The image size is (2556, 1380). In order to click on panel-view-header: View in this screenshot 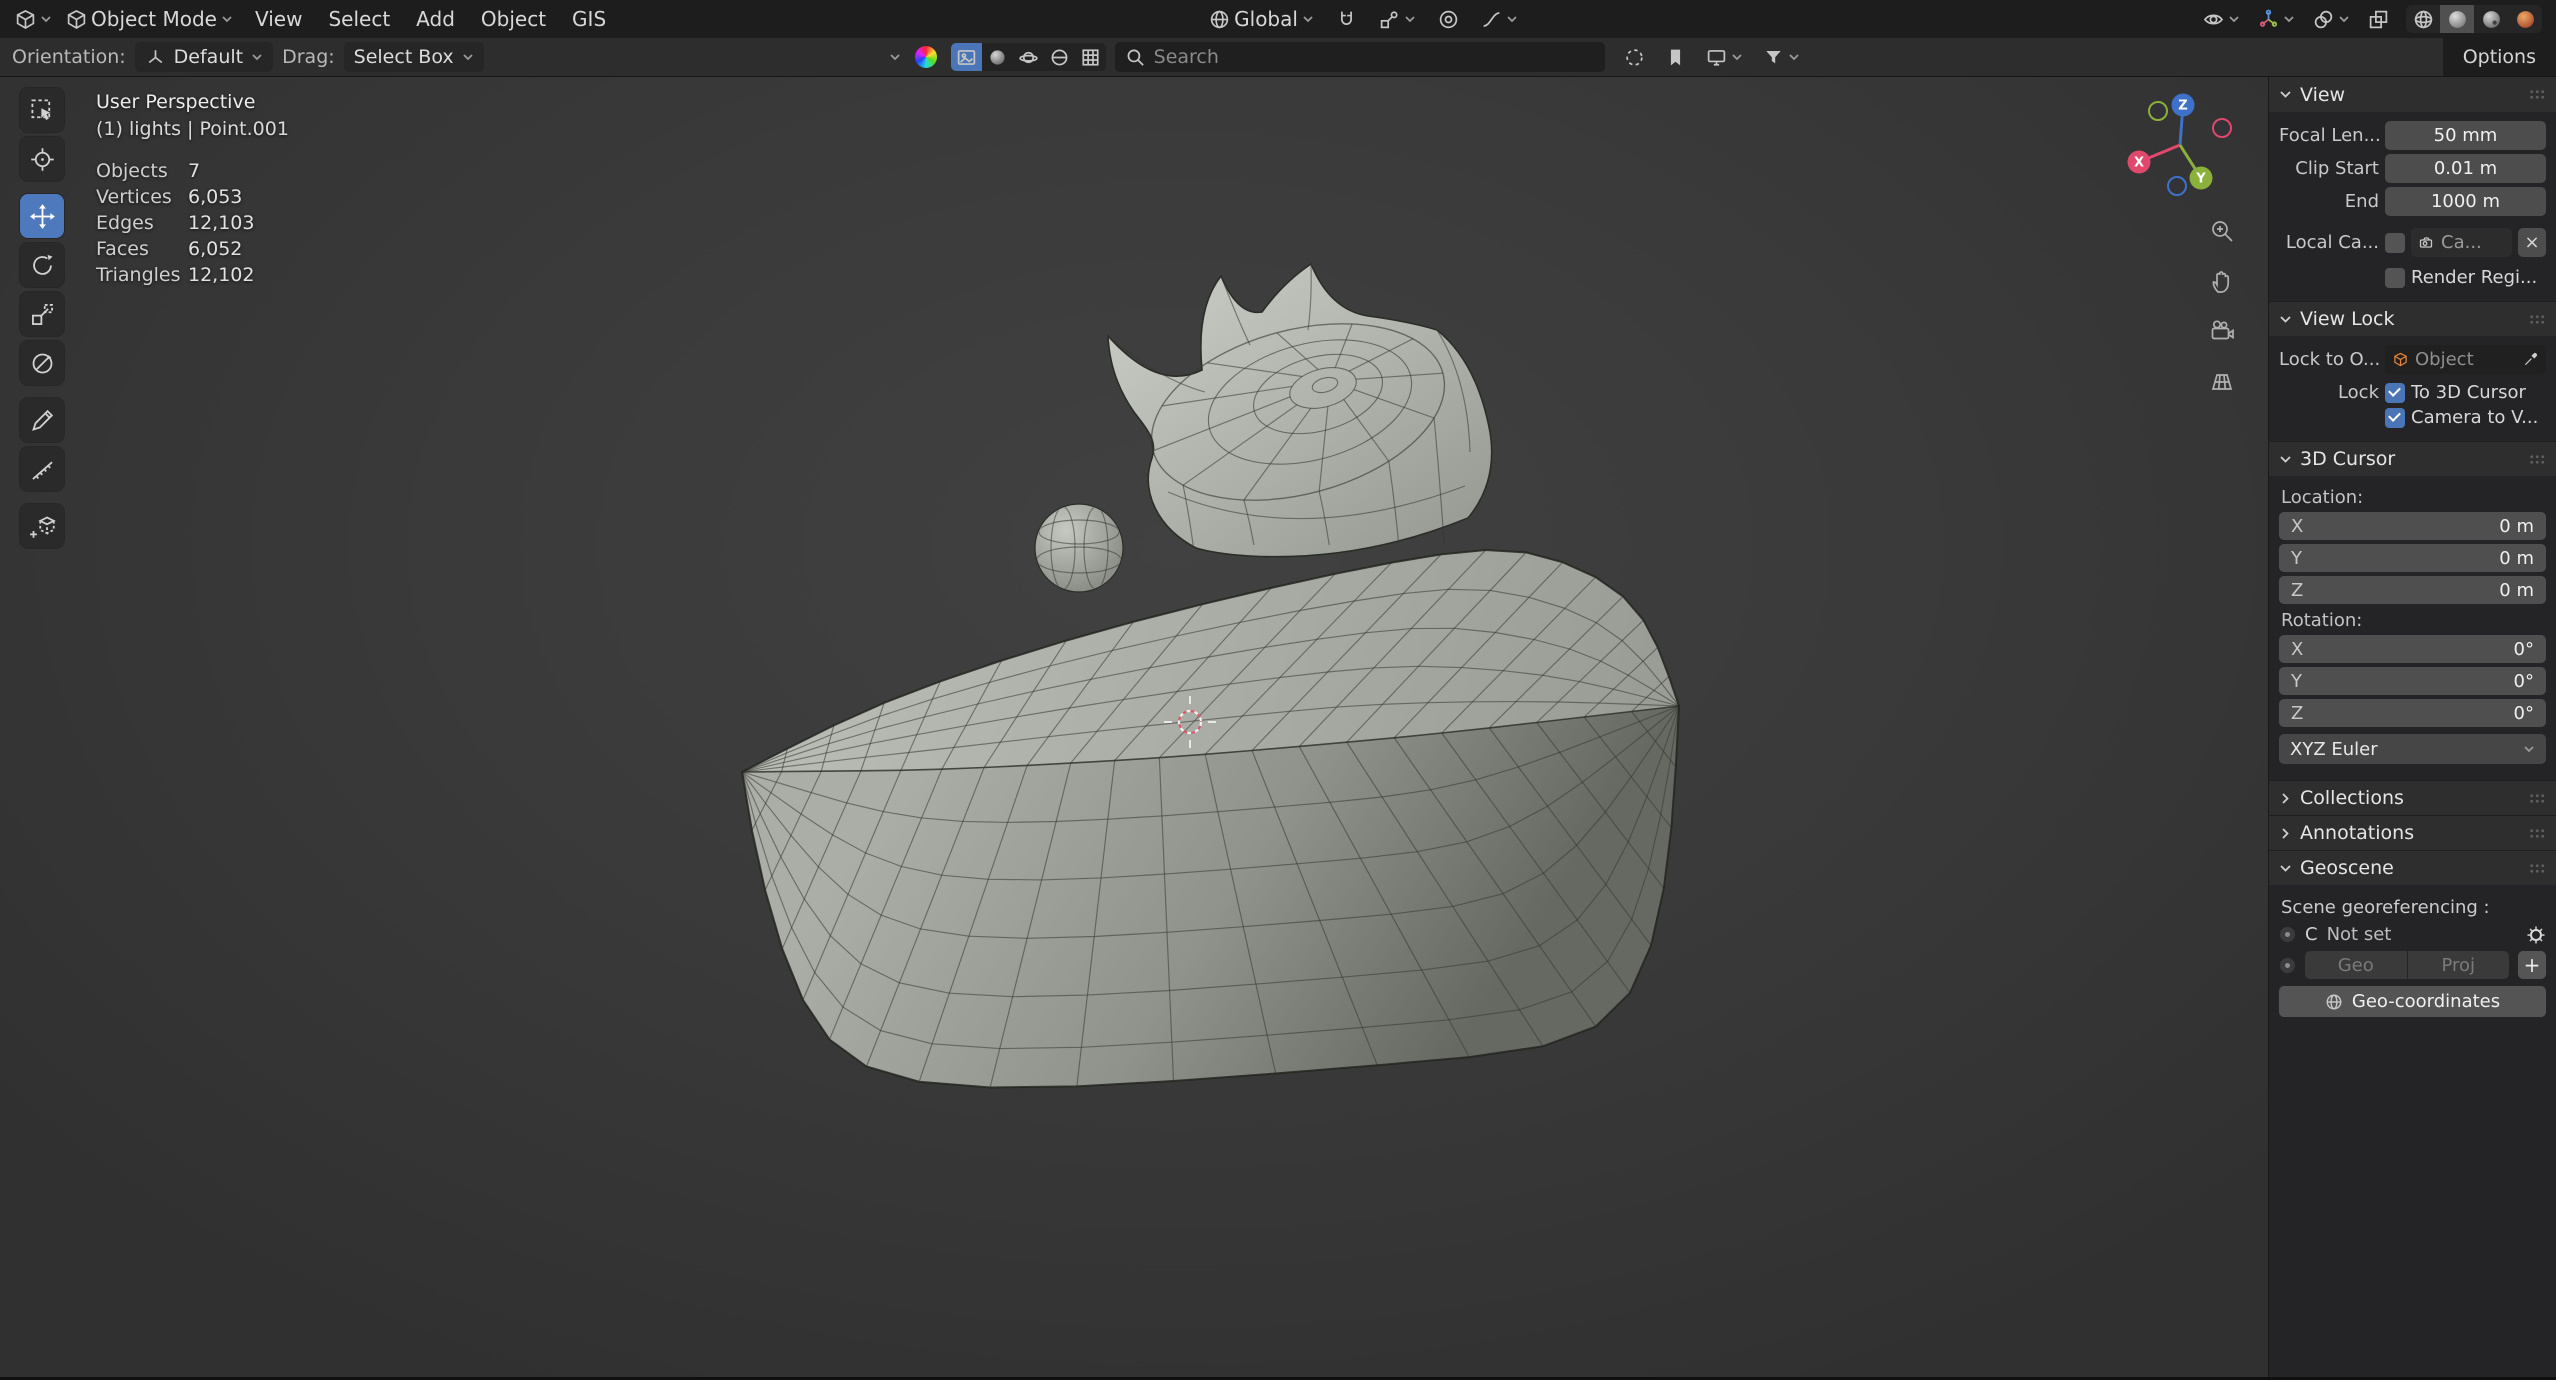, I will do `click(2412, 94)`.